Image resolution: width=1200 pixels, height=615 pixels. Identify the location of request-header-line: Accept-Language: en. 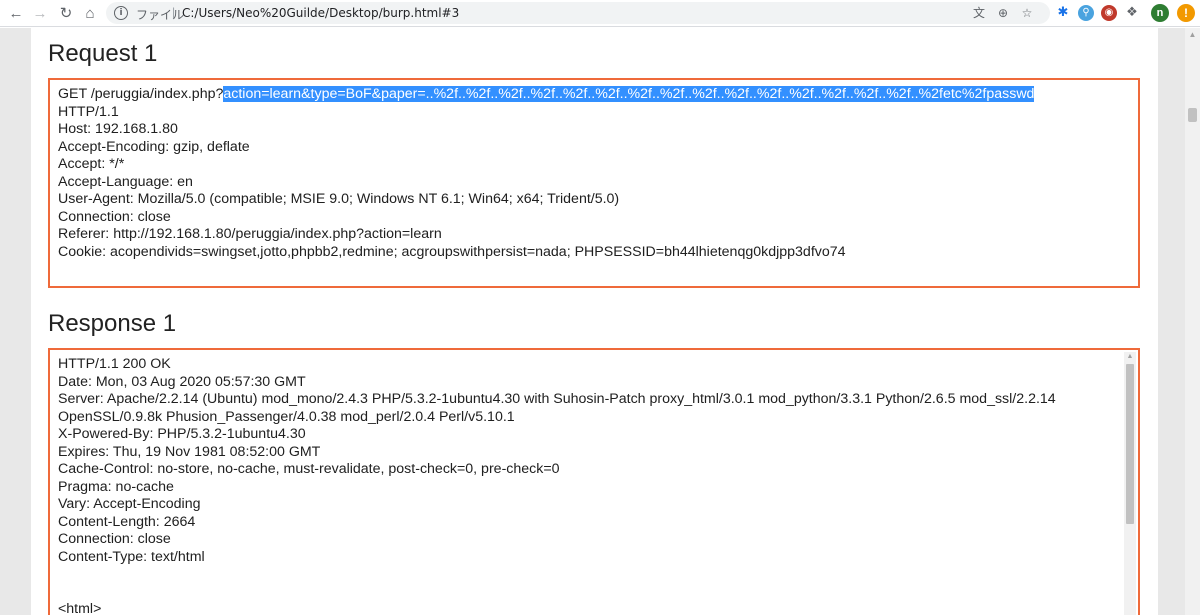
(125, 181).